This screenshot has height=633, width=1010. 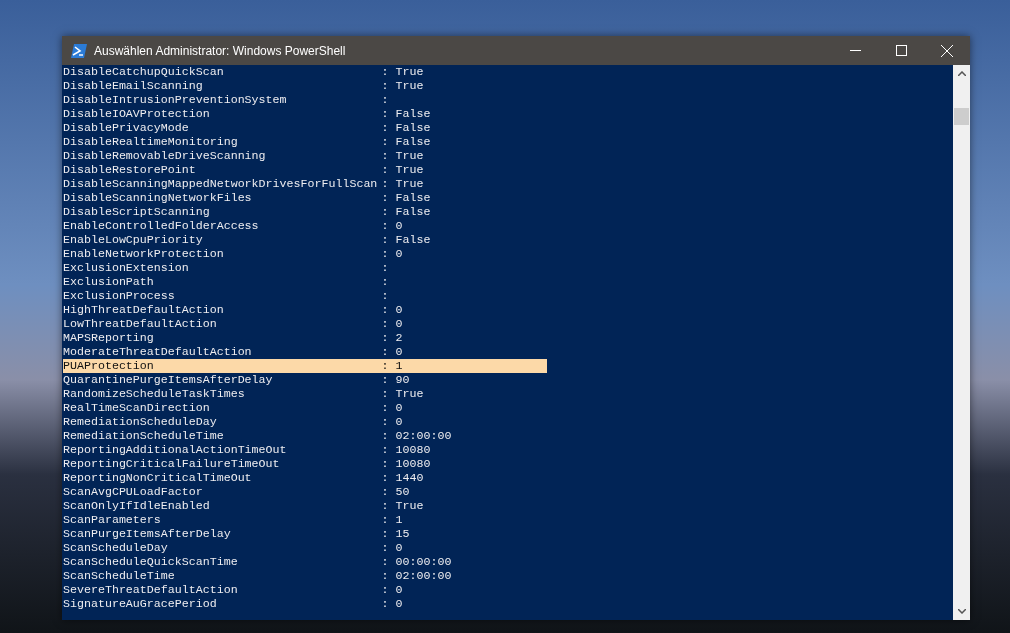 I want to click on console-line: EnableControlledFolderAccess : 0, so click(x=233, y=226).